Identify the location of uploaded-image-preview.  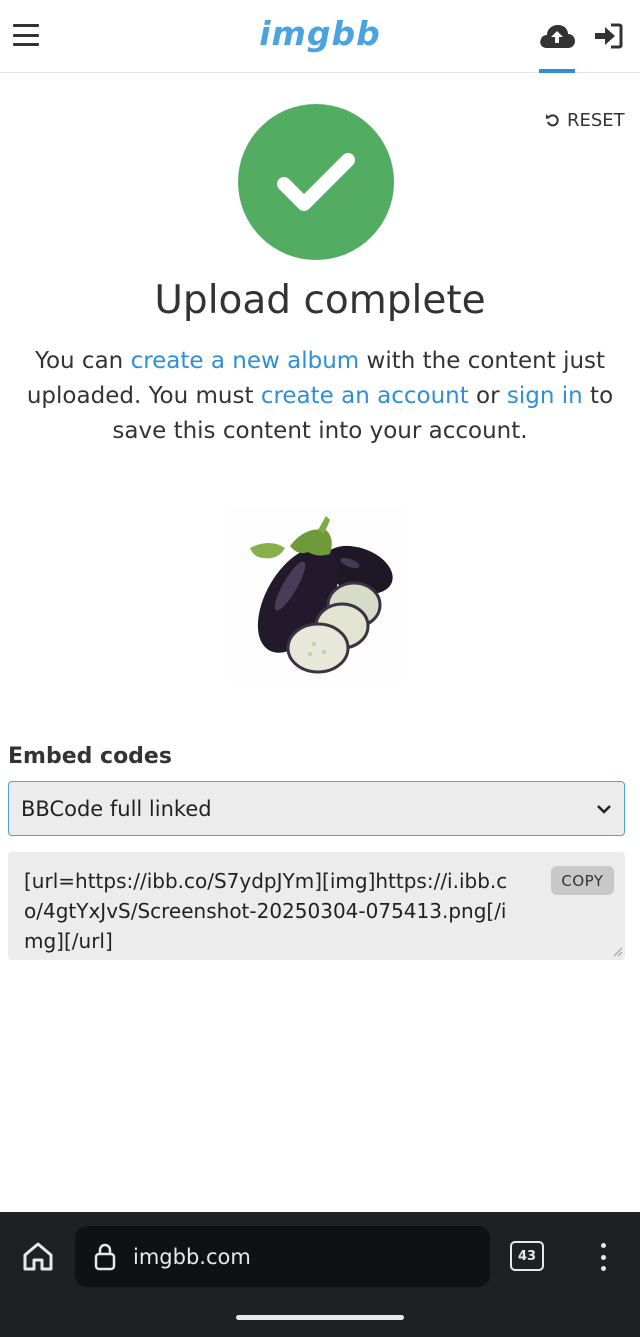
(316, 595).